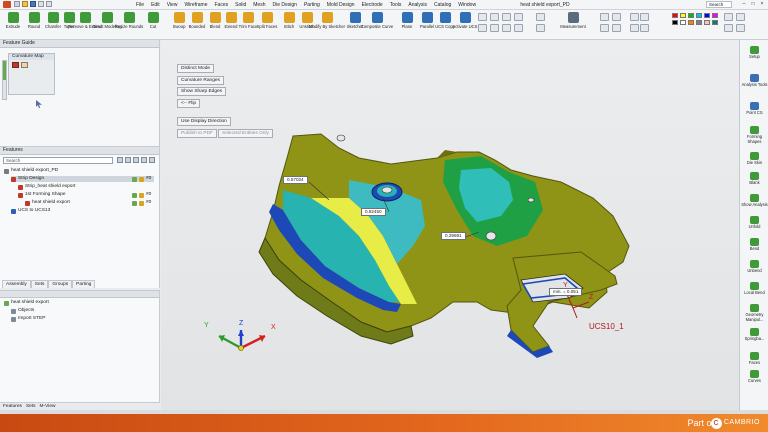 This screenshot has width=768, height=432. Describe the element at coordinates (49, 4) in the screenshot. I see `redo-icon` at that location.